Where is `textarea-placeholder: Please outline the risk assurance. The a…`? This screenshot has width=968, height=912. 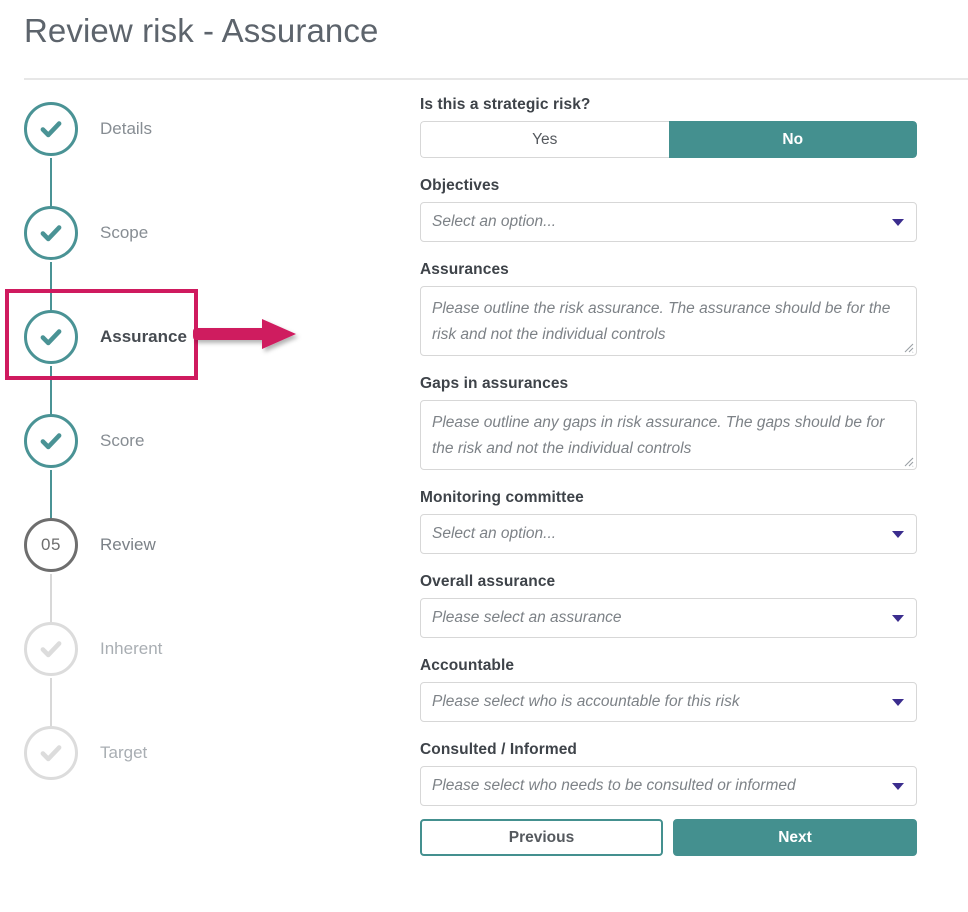 textarea-placeholder: Please outline the risk assurance. The a… is located at coordinates (661, 321).